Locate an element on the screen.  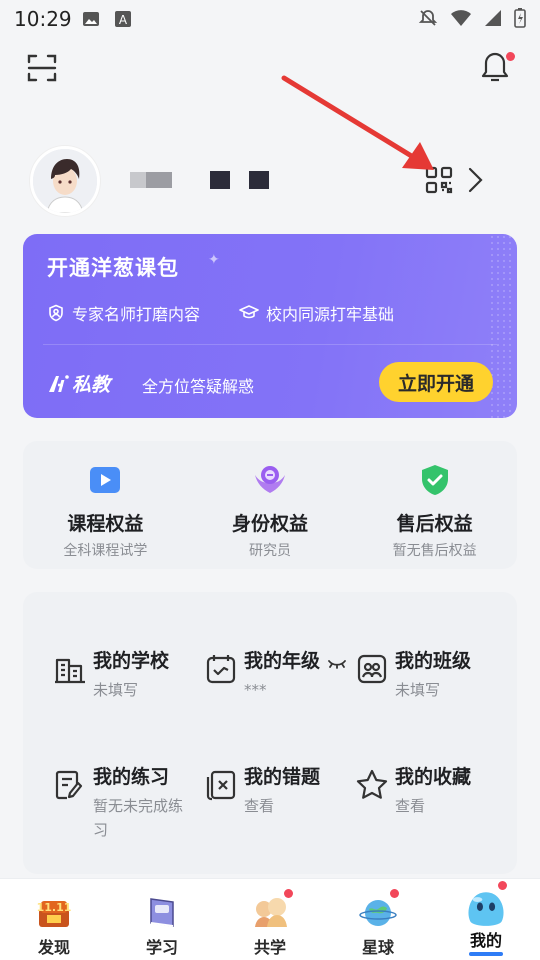
benefit-course: 课程权益 全科课程试学 is located at coordinates (105, 505).